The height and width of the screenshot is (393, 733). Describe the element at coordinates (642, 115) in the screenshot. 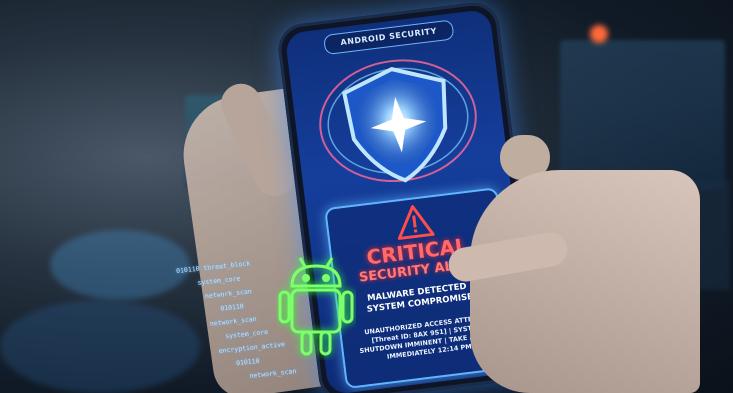

I see `background-monitor-right` at that location.